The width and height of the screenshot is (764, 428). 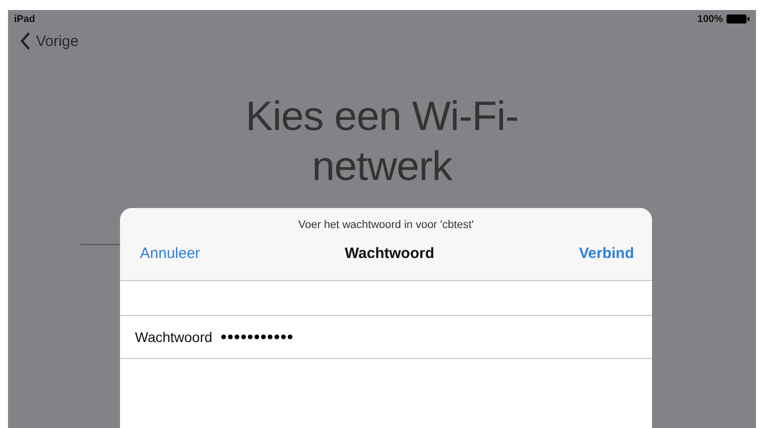 What do you see at coordinates (386, 224) in the screenshot?
I see `dialog-prompt: Voer het wachtwoord in voor 'cbtest'` at bounding box center [386, 224].